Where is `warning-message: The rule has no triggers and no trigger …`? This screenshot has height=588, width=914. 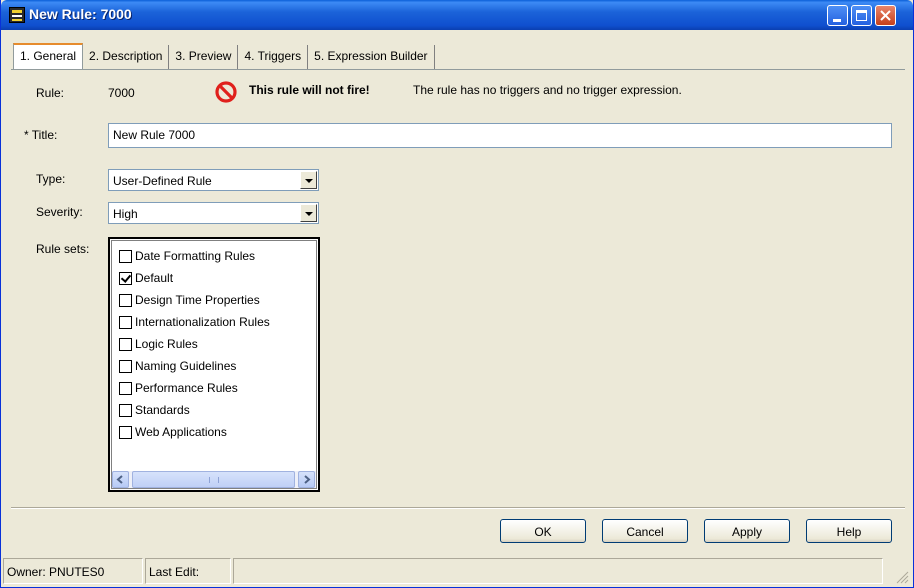
warning-message: The rule has no triggers and no trigger … is located at coordinates (547, 90).